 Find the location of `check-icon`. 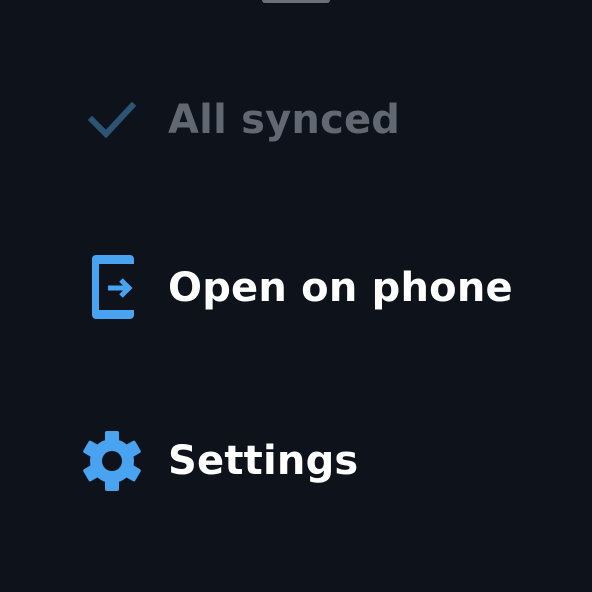

check-icon is located at coordinates (112, 120).